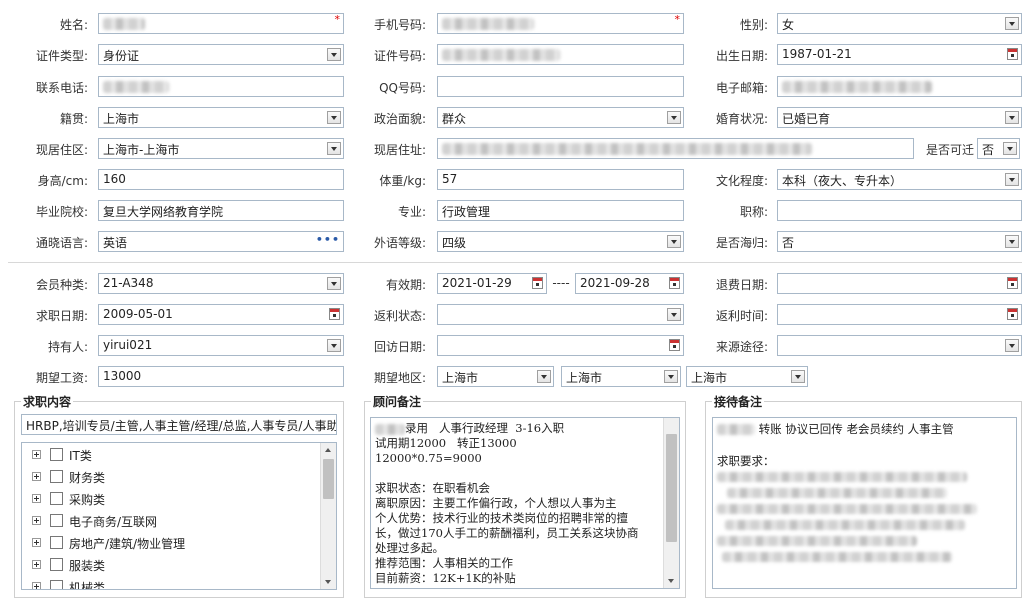 Image resolution: width=1022 pixels, height=601 pixels. What do you see at coordinates (899, 241) in the screenshot?
I see `returnee-select: 否` at bounding box center [899, 241].